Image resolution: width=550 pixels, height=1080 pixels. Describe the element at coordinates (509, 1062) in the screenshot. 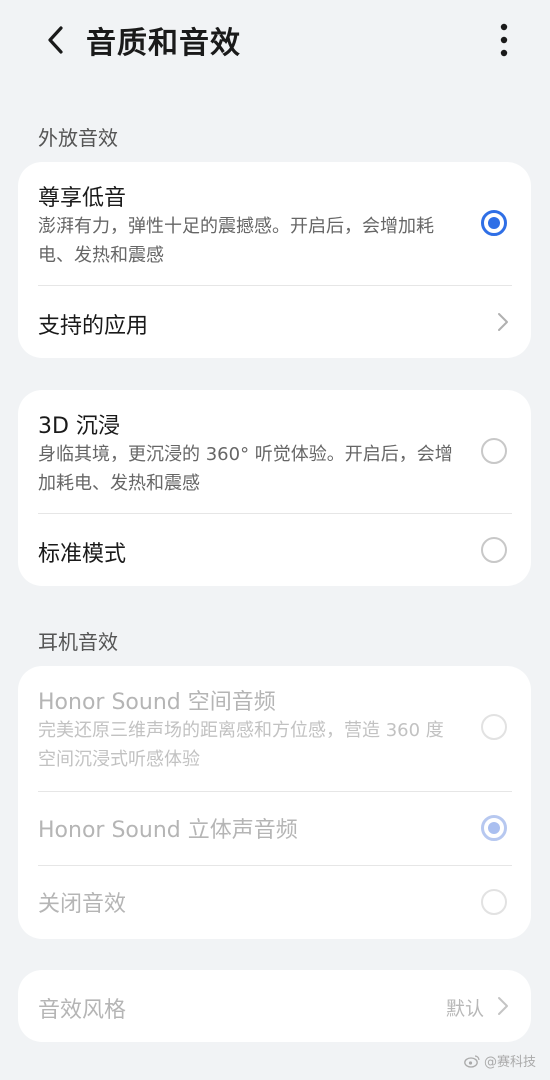

I see `watermark-text: @赛科技` at that location.